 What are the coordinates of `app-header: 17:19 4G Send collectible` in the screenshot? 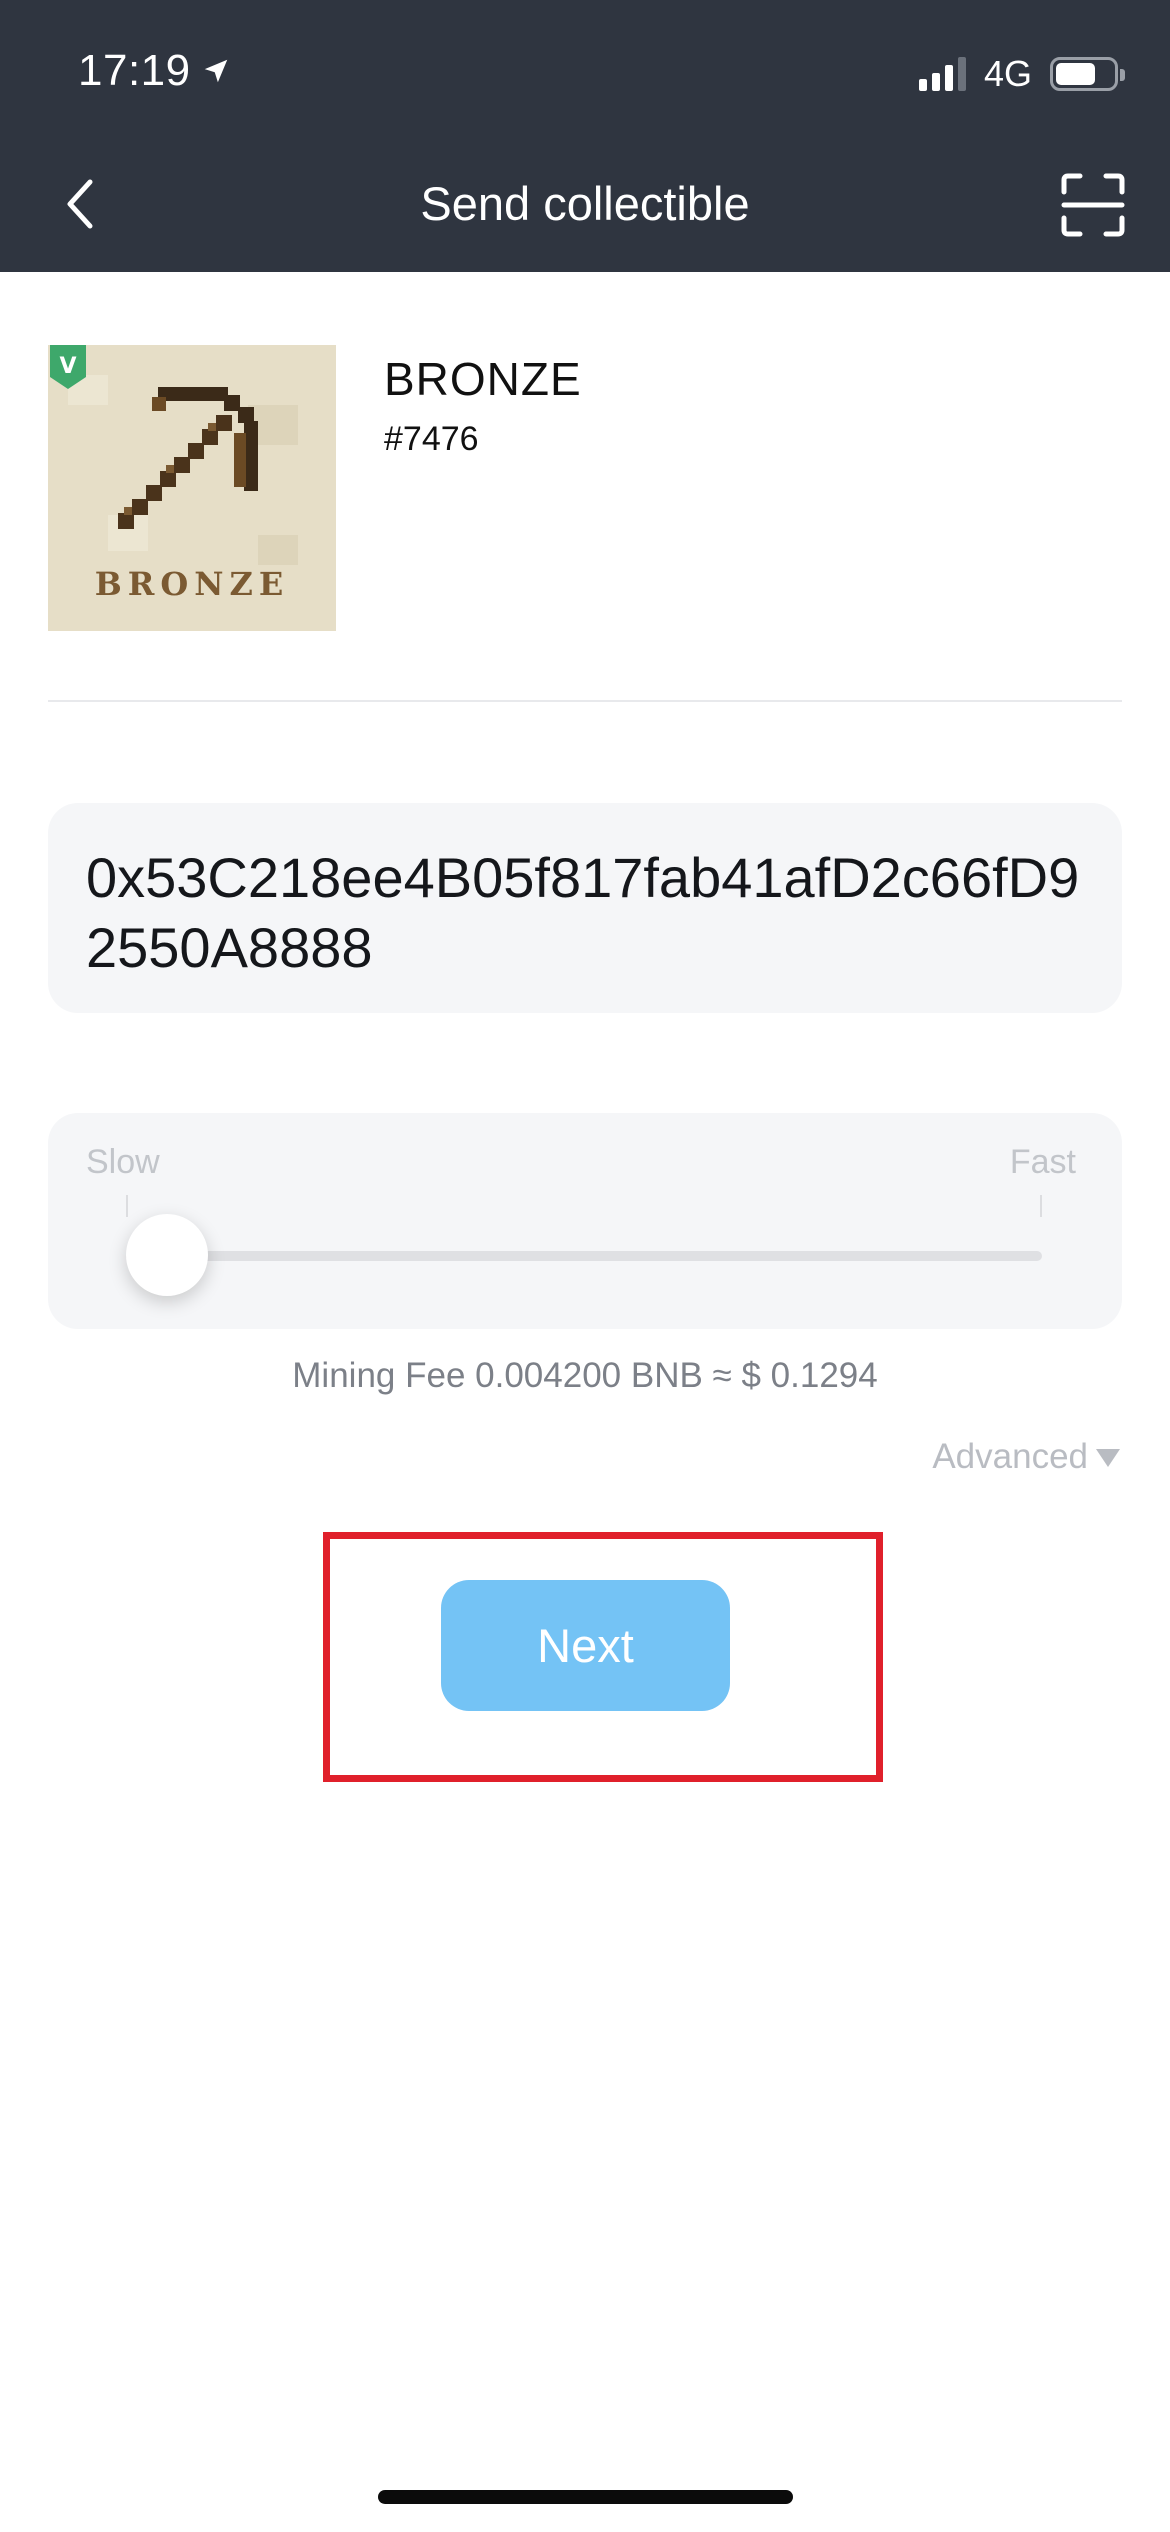 It's located at (585, 136).